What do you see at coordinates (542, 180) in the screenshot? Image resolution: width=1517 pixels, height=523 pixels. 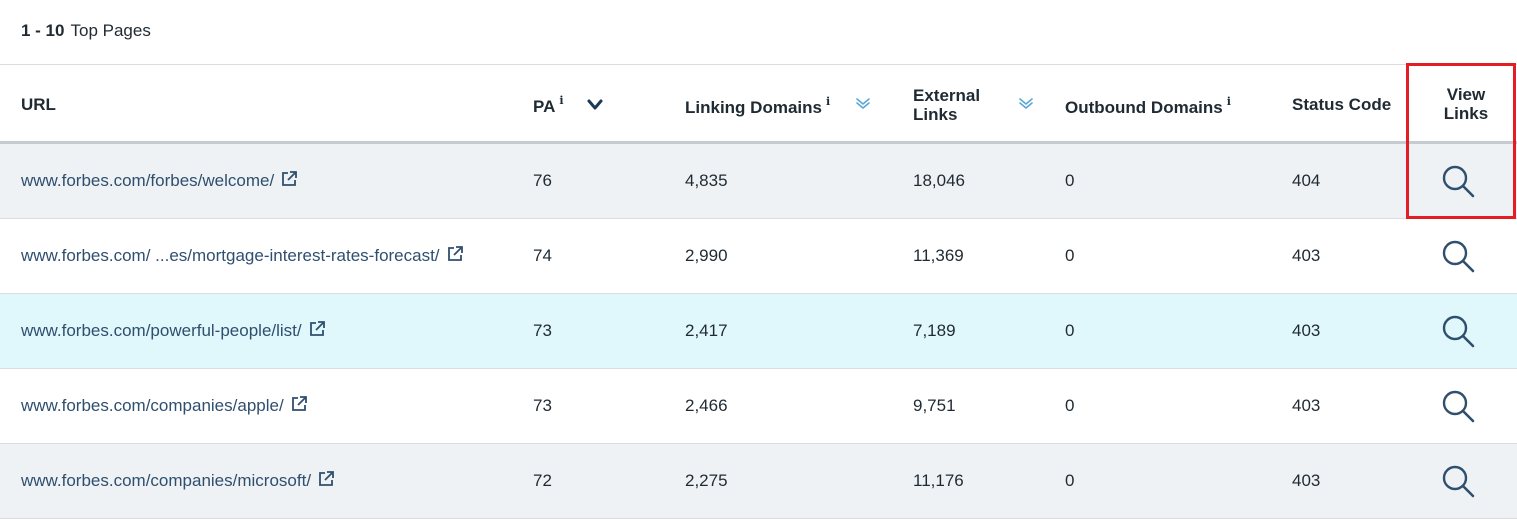 I see `pa-cell: 76` at bounding box center [542, 180].